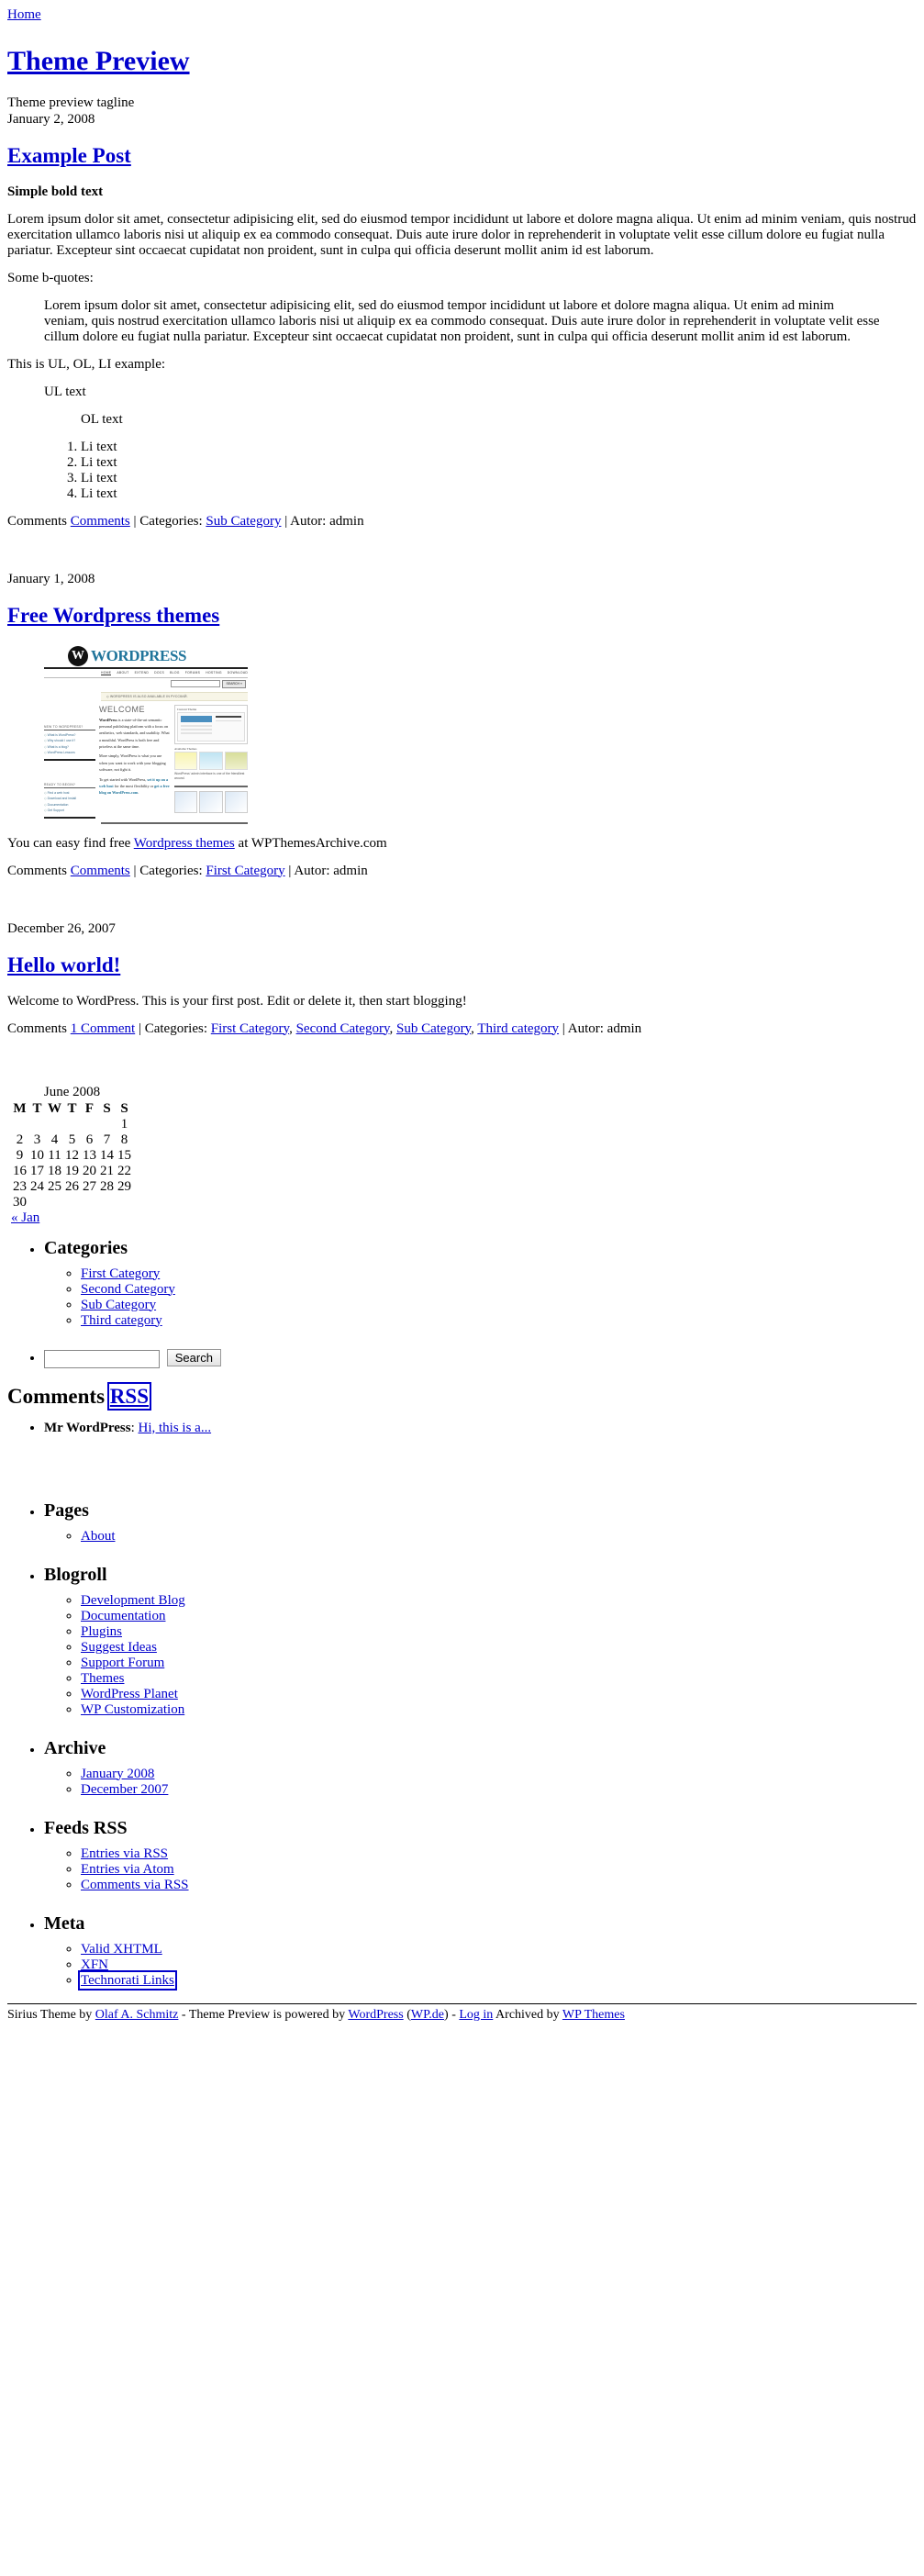  What do you see at coordinates (518, 1028) in the screenshot?
I see `category-link: Third category` at bounding box center [518, 1028].